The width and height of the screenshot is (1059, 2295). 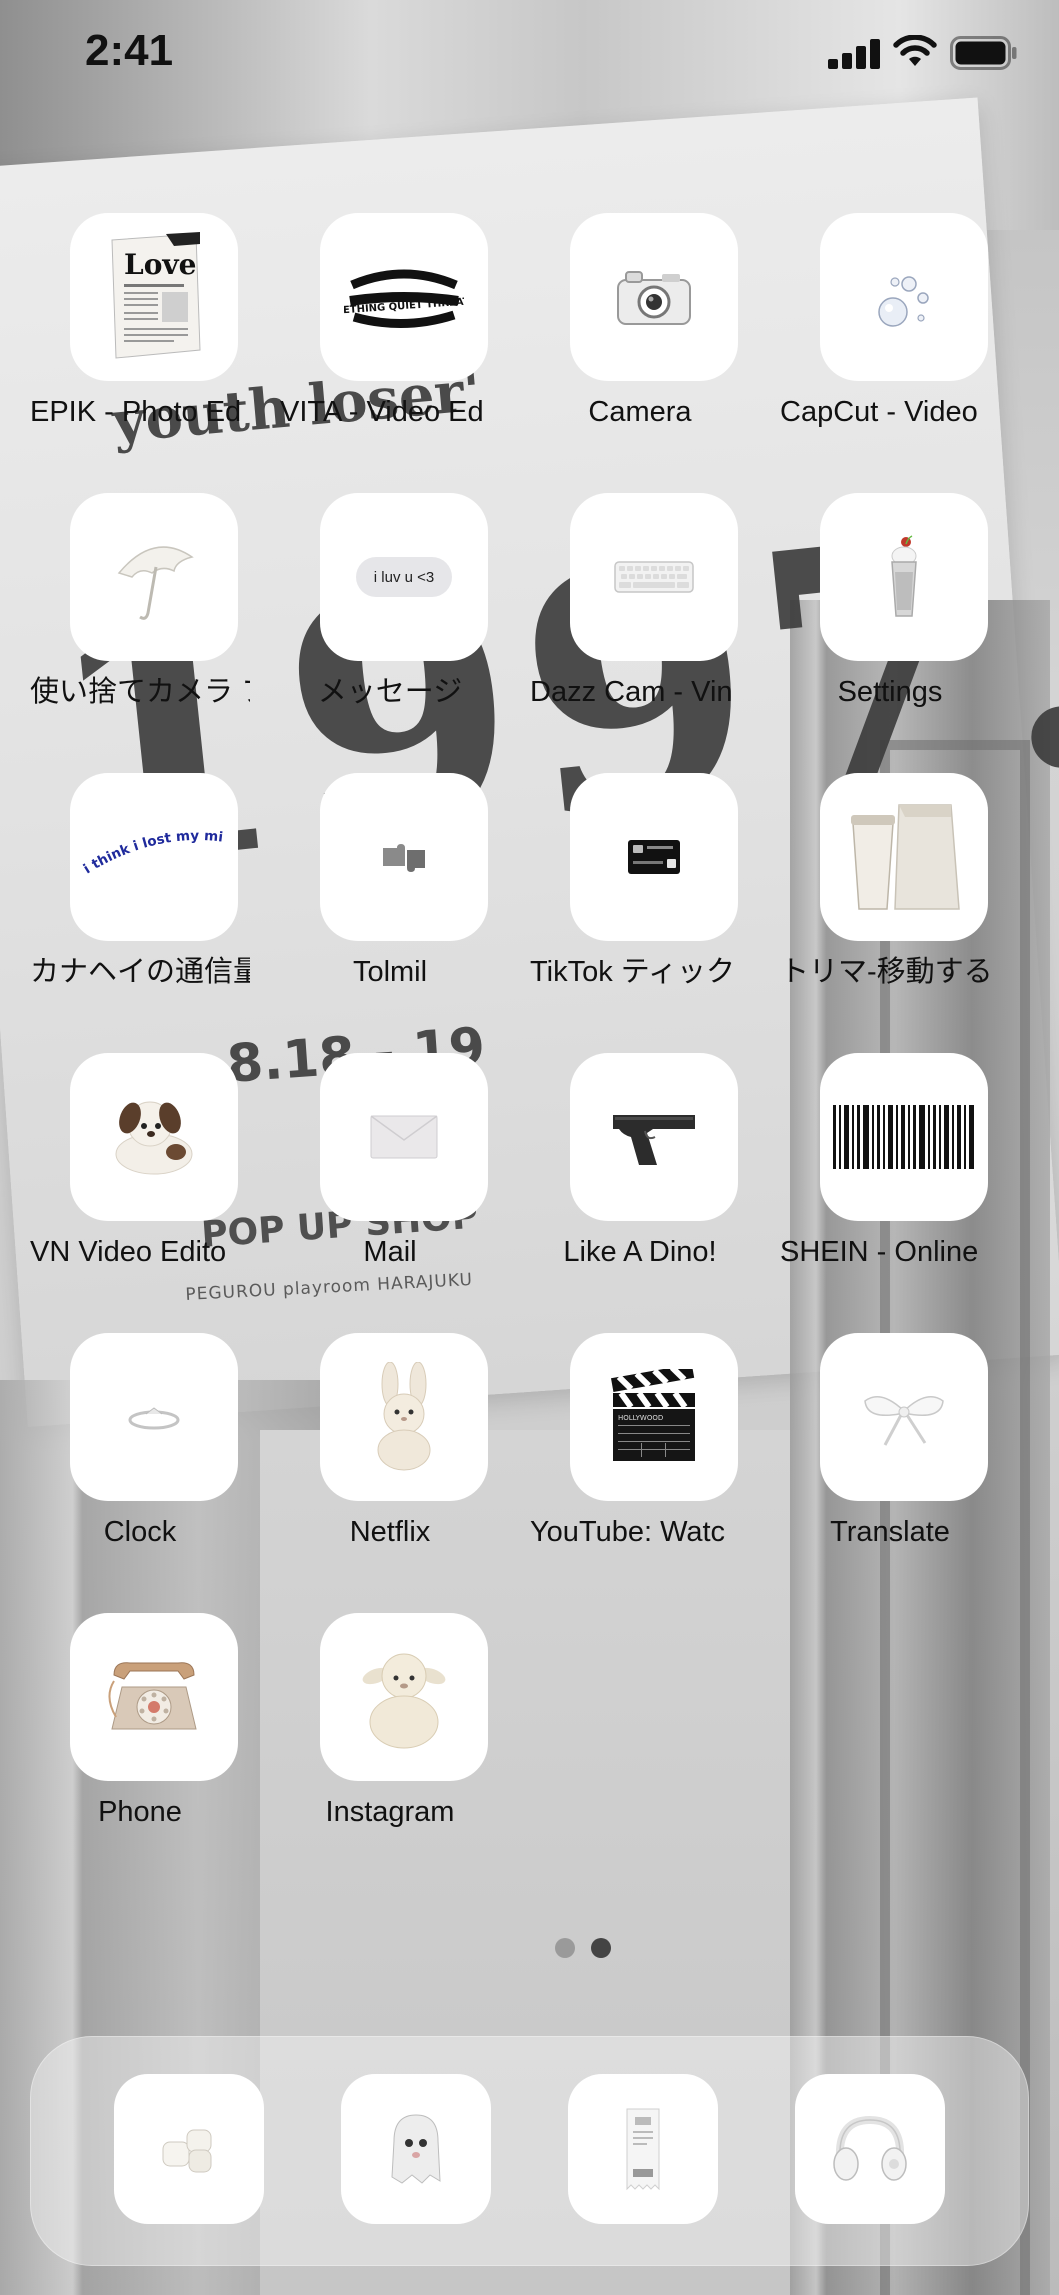 I want to click on app-label: SHEIN - Online, so click(x=879, y=1252).